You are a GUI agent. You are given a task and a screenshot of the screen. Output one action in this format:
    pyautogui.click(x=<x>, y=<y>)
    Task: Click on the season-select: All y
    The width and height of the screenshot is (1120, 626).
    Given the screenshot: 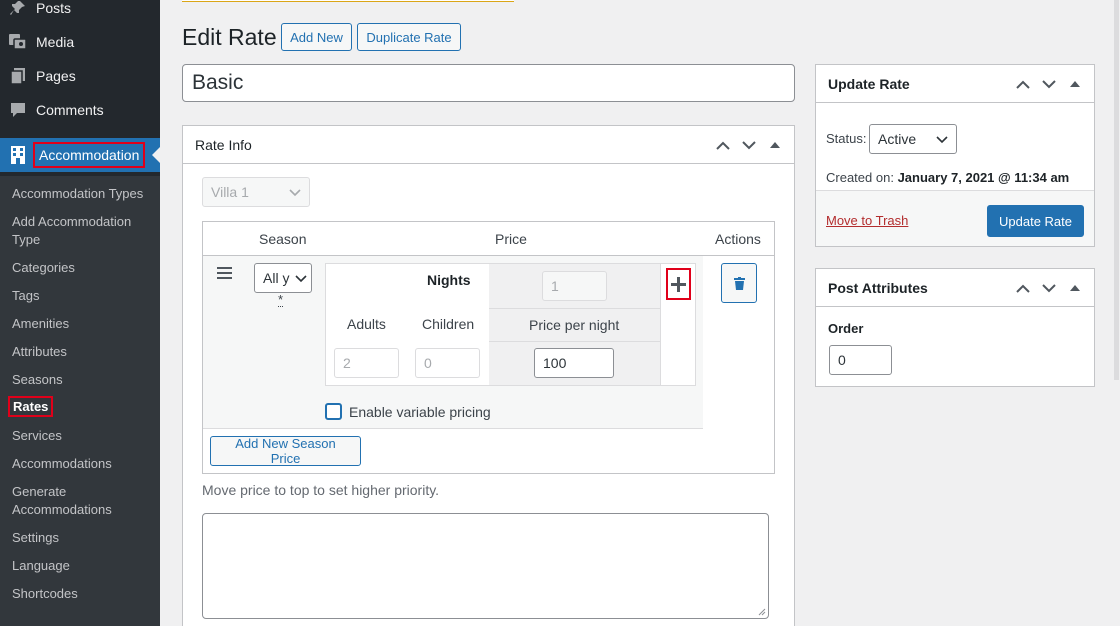 What is the action you would take?
    pyautogui.click(x=283, y=278)
    